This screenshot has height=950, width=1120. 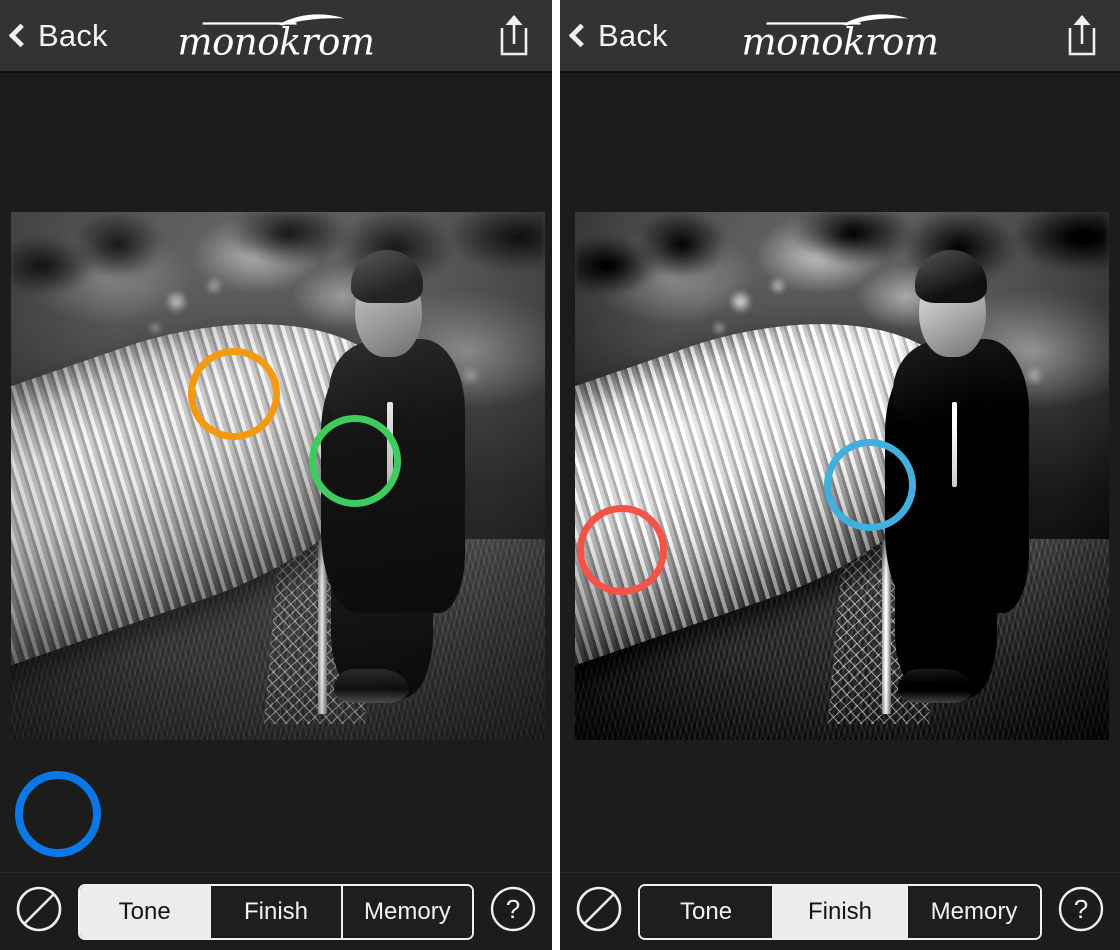 I want to click on bottom-toolbar-left: Tone Finish Memory ?, so click(x=276, y=911).